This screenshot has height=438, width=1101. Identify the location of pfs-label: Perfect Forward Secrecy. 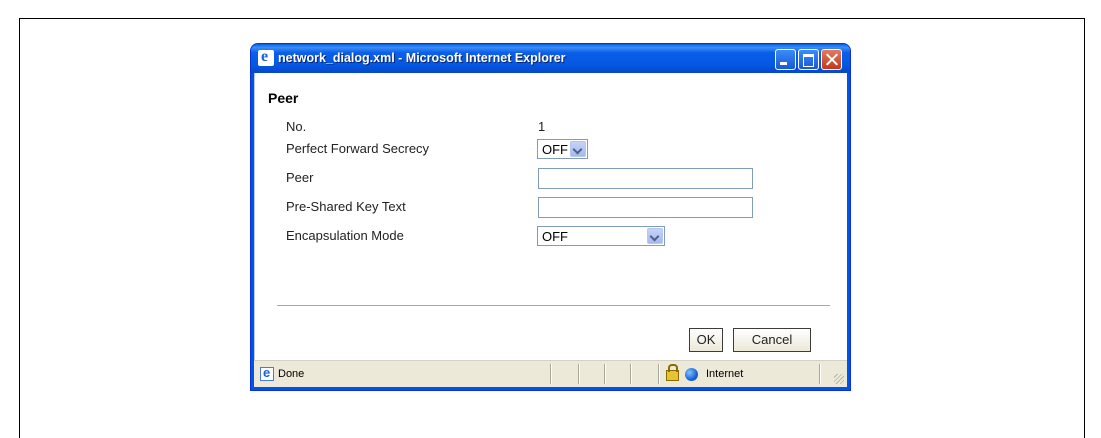
(358, 148).